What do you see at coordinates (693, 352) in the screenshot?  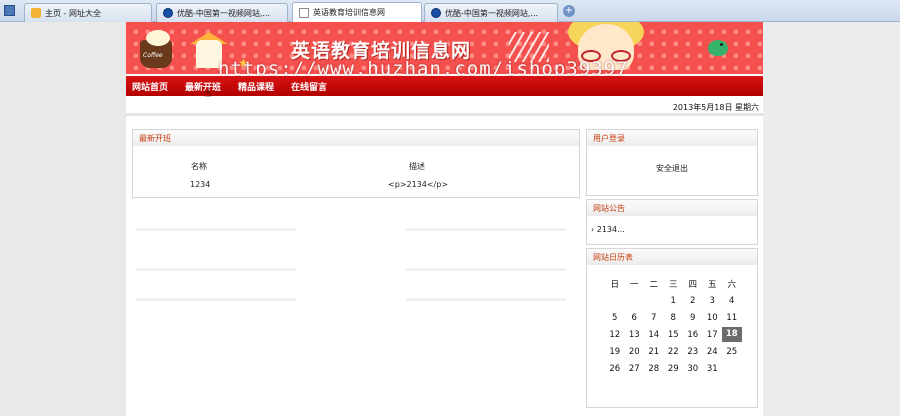 I see `calendar-day: 23` at bounding box center [693, 352].